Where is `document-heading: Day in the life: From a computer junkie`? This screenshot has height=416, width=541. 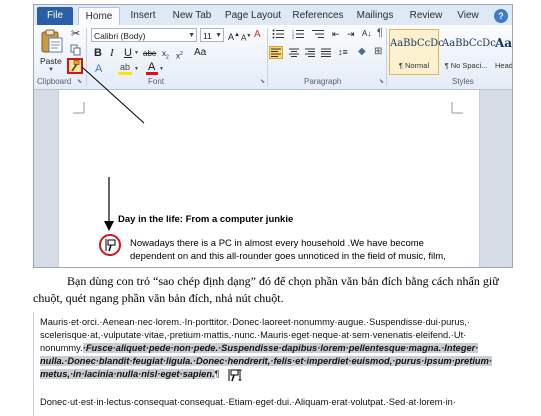
document-heading: Day in the life: From a computer junkie is located at coordinates (206, 219).